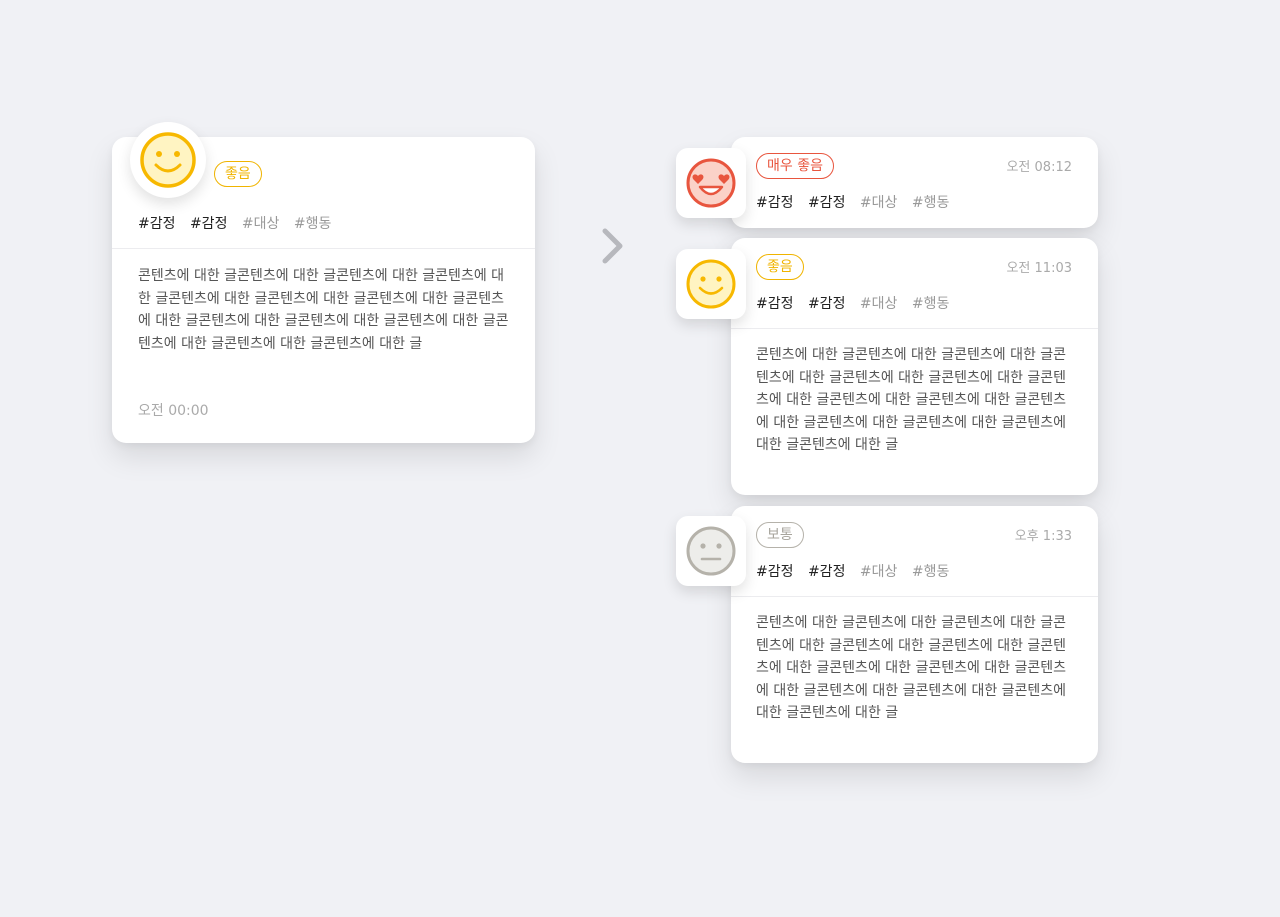 The image size is (1280, 917). I want to click on entry-time: 오후 1:33, so click(1043, 536).